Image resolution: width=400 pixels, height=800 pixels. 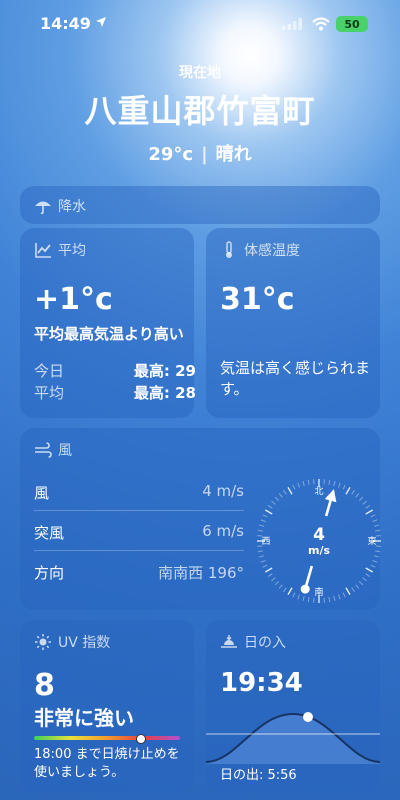 What do you see at coordinates (200, 73) in the screenshot?
I see `current-location-label: 現在地` at bounding box center [200, 73].